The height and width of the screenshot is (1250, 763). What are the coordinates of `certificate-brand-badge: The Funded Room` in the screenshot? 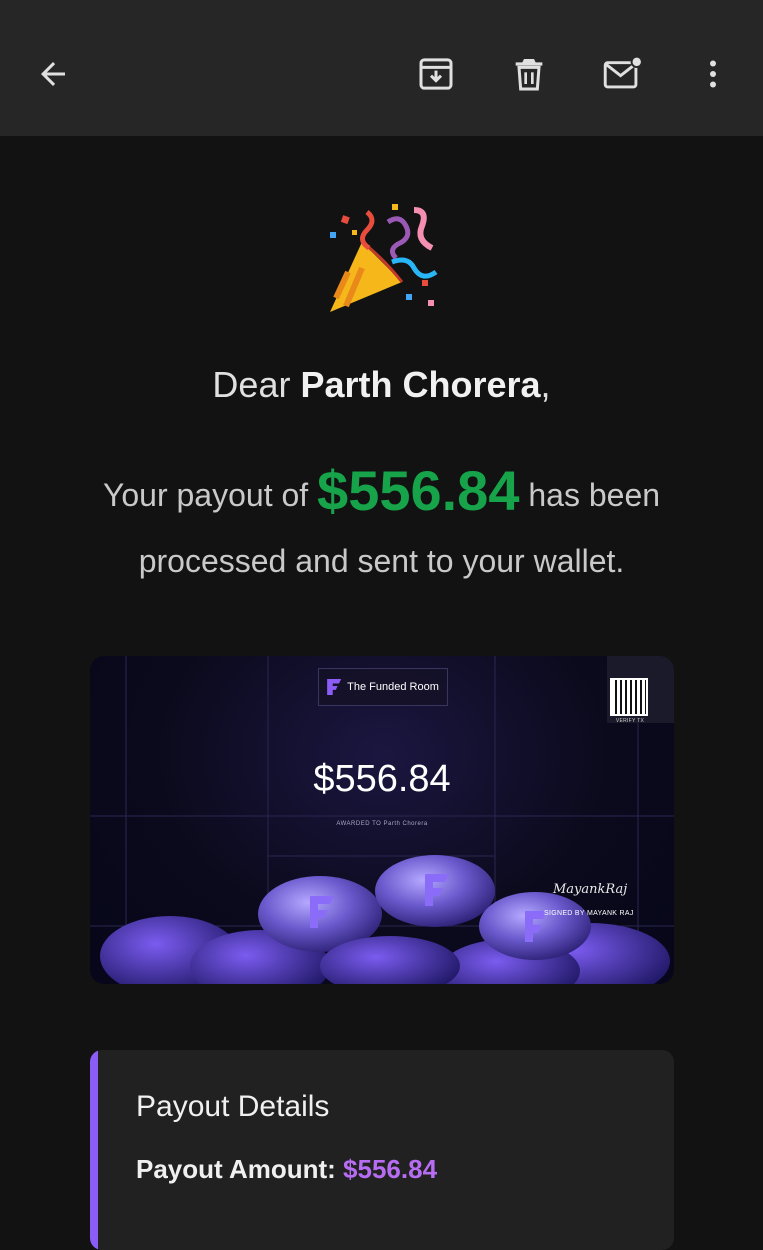 It's located at (383, 687).